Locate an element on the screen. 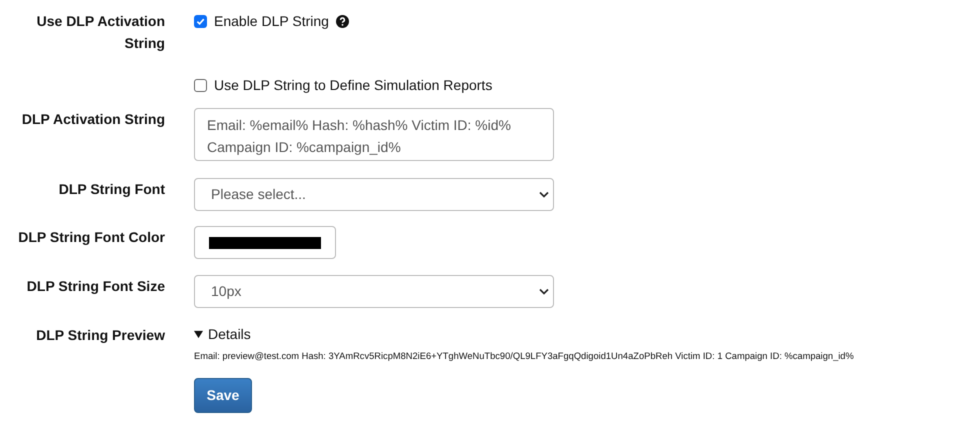 The height and width of the screenshot is (428, 961). checkbox-label: Enable DLP String is located at coordinates (271, 21).